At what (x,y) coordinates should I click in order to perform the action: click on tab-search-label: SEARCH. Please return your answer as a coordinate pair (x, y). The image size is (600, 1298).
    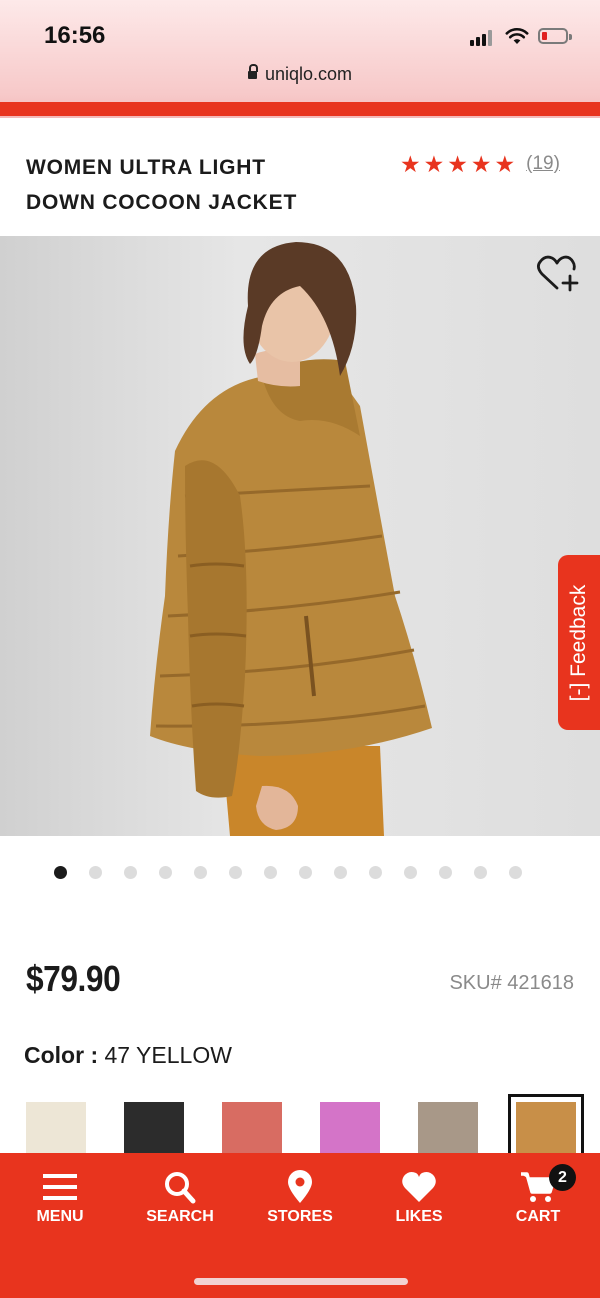
    Looking at the image, I should click on (180, 1216).